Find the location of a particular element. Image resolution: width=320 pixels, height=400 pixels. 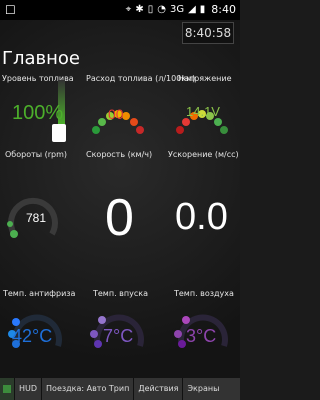

fuel-pump-icon is located at coordinates (59, 133).